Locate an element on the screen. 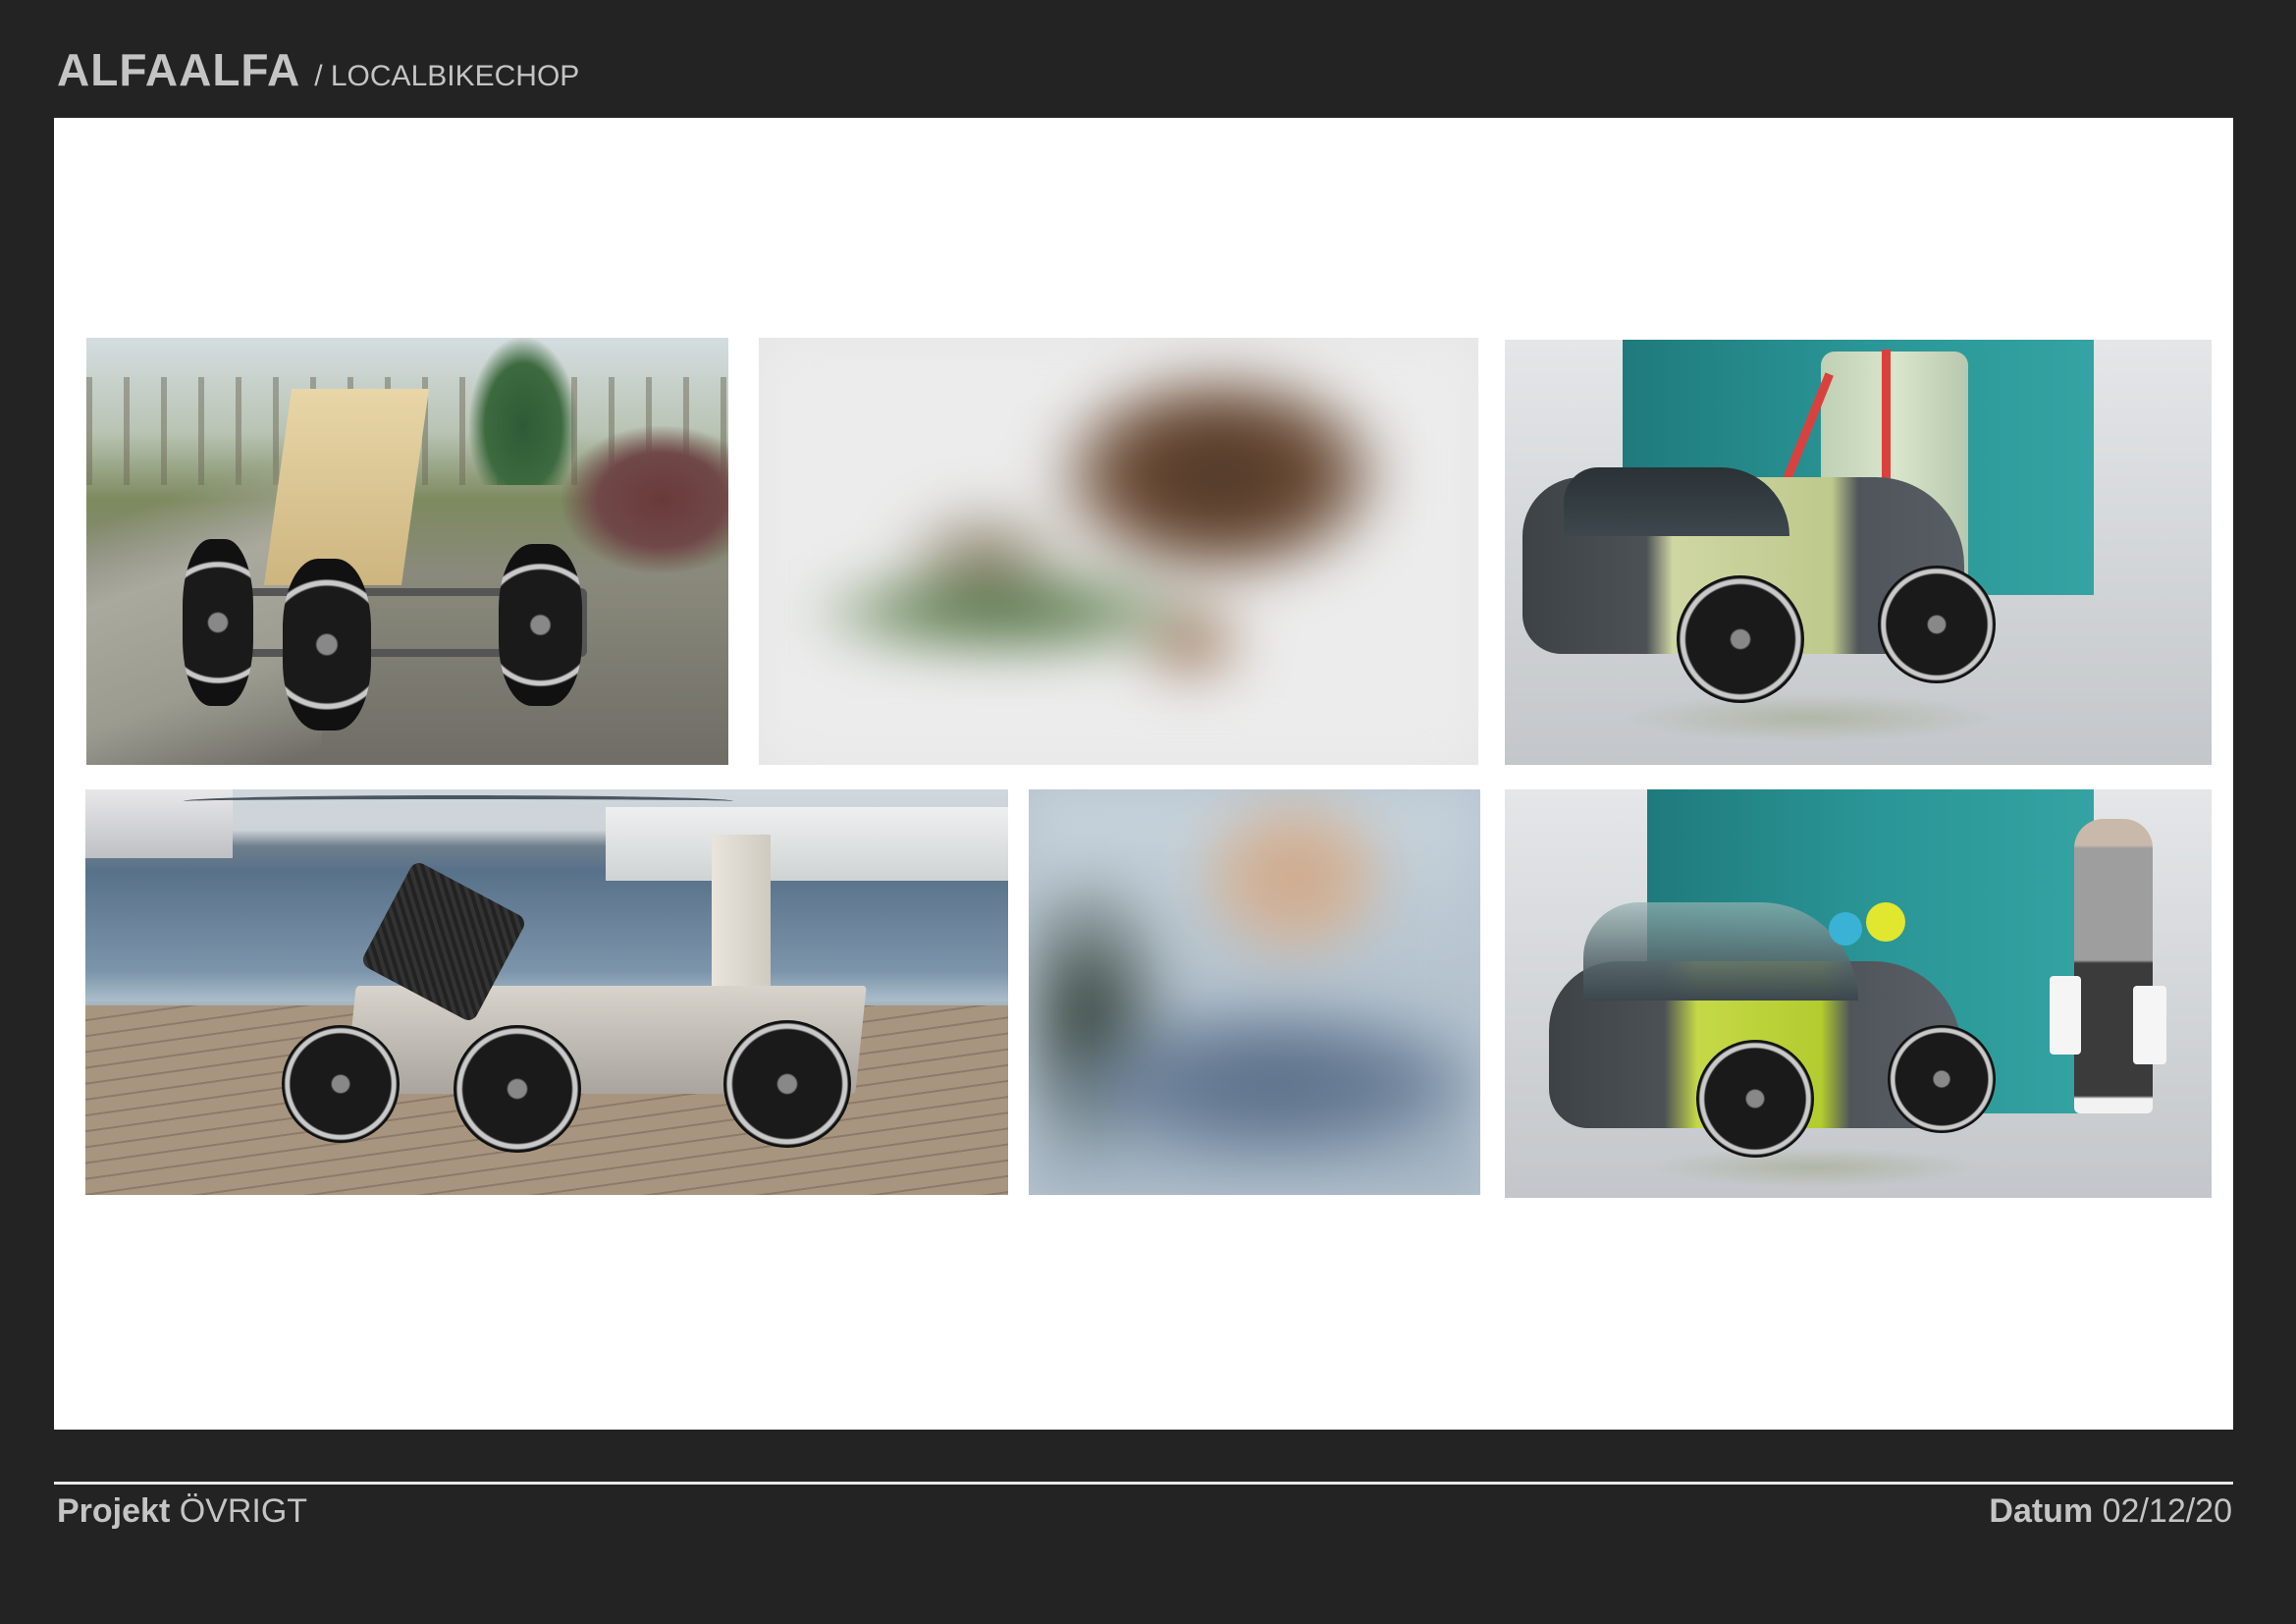 The height and width of the screenshot is (1624, 2296). footer-date: Datum 02/12/20 is located at coordinates (2110, 1511).